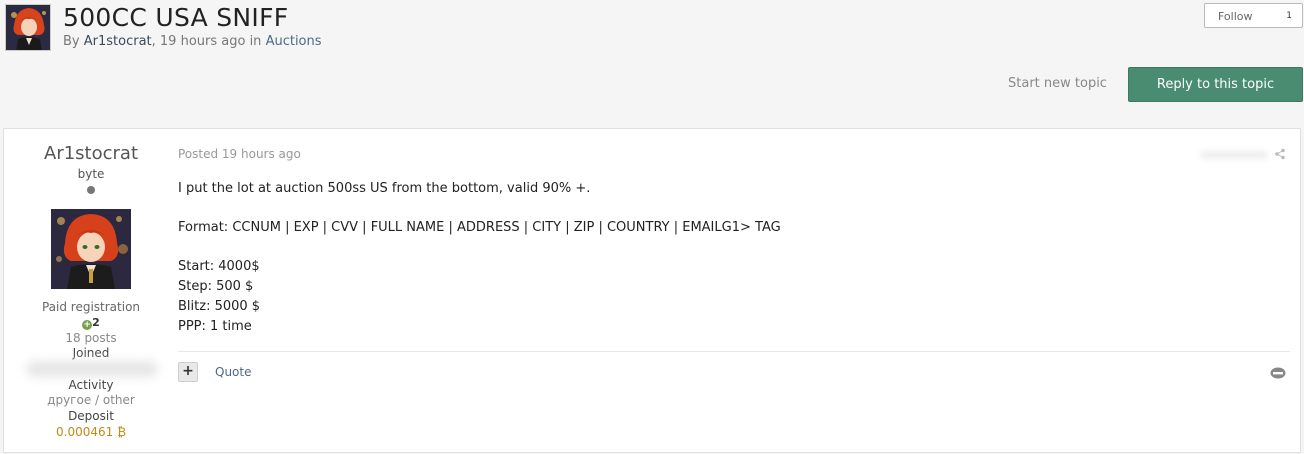 This screenshot has height=454, width=1304. Describe the element at coordinates (1278, 373) in the screenshot. I see `report-icon` at that location.